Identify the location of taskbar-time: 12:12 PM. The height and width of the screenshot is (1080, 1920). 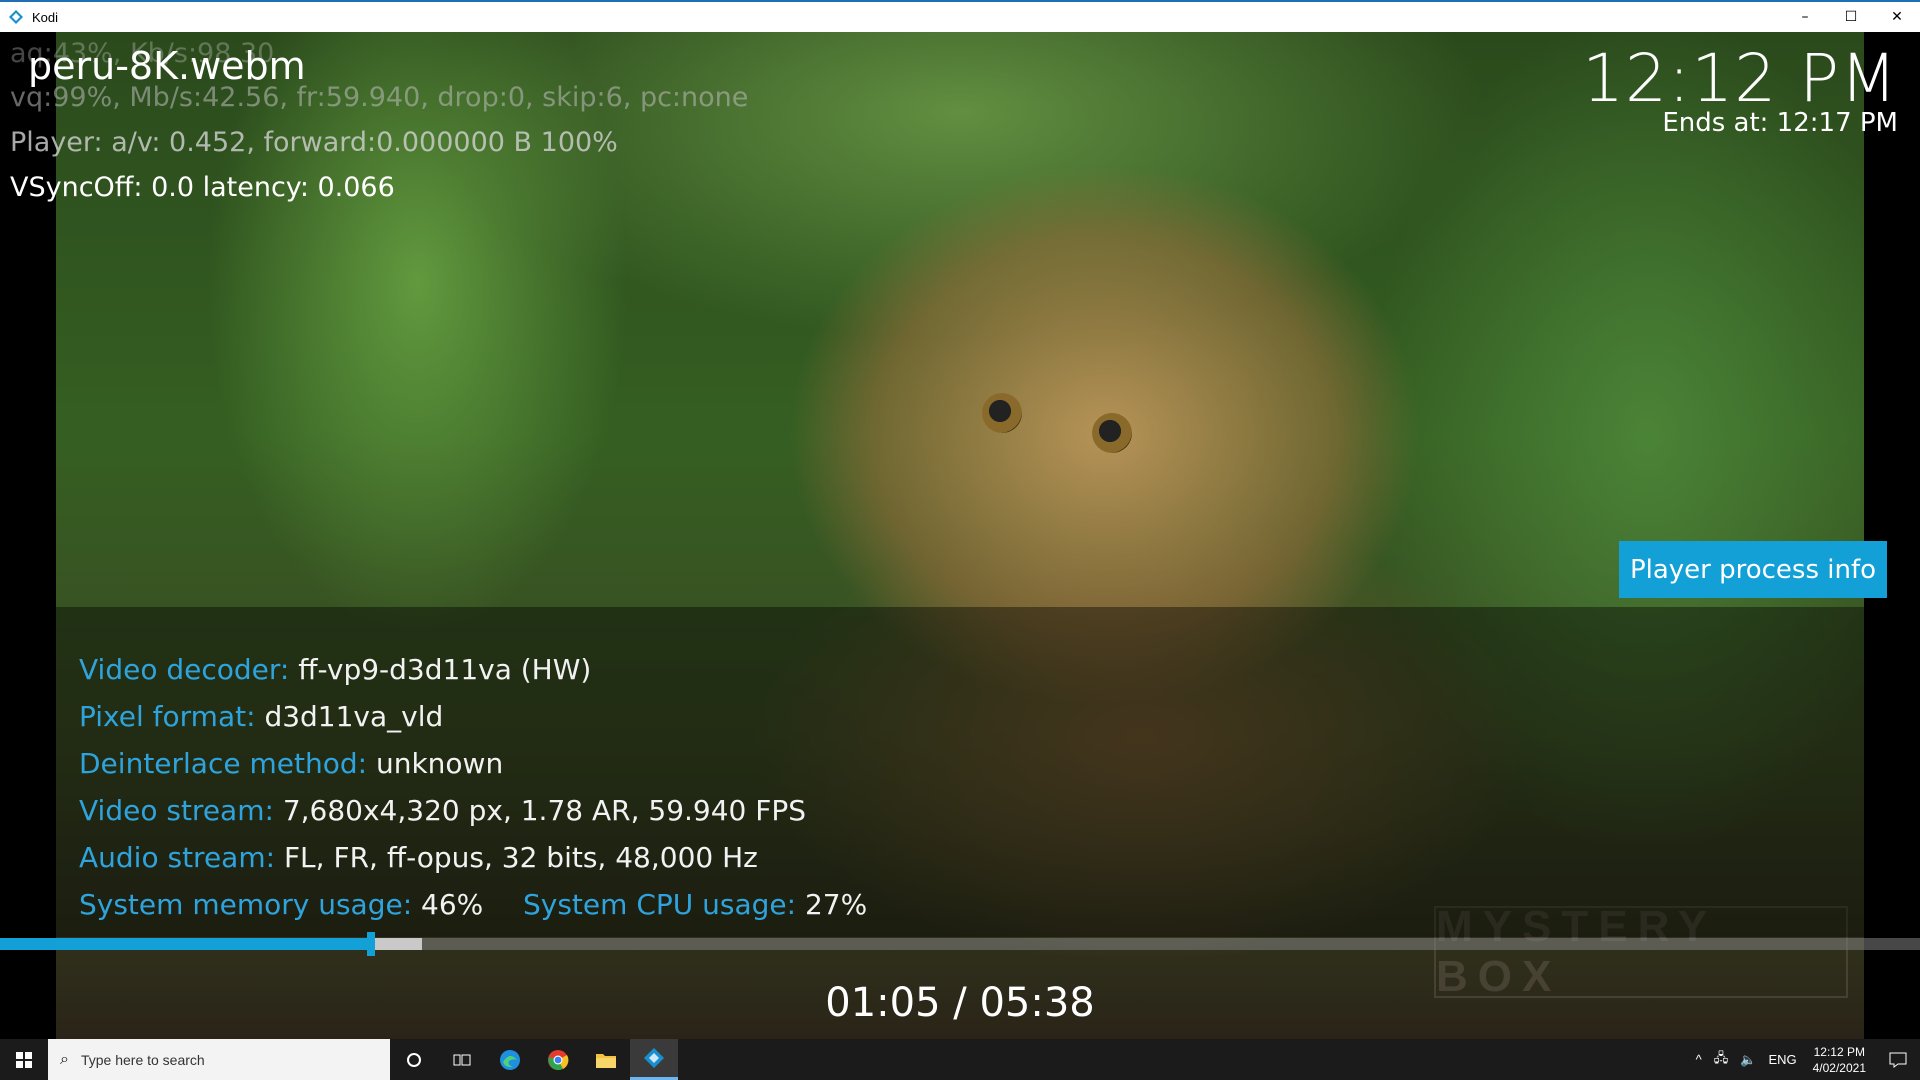
(1839, 1051).